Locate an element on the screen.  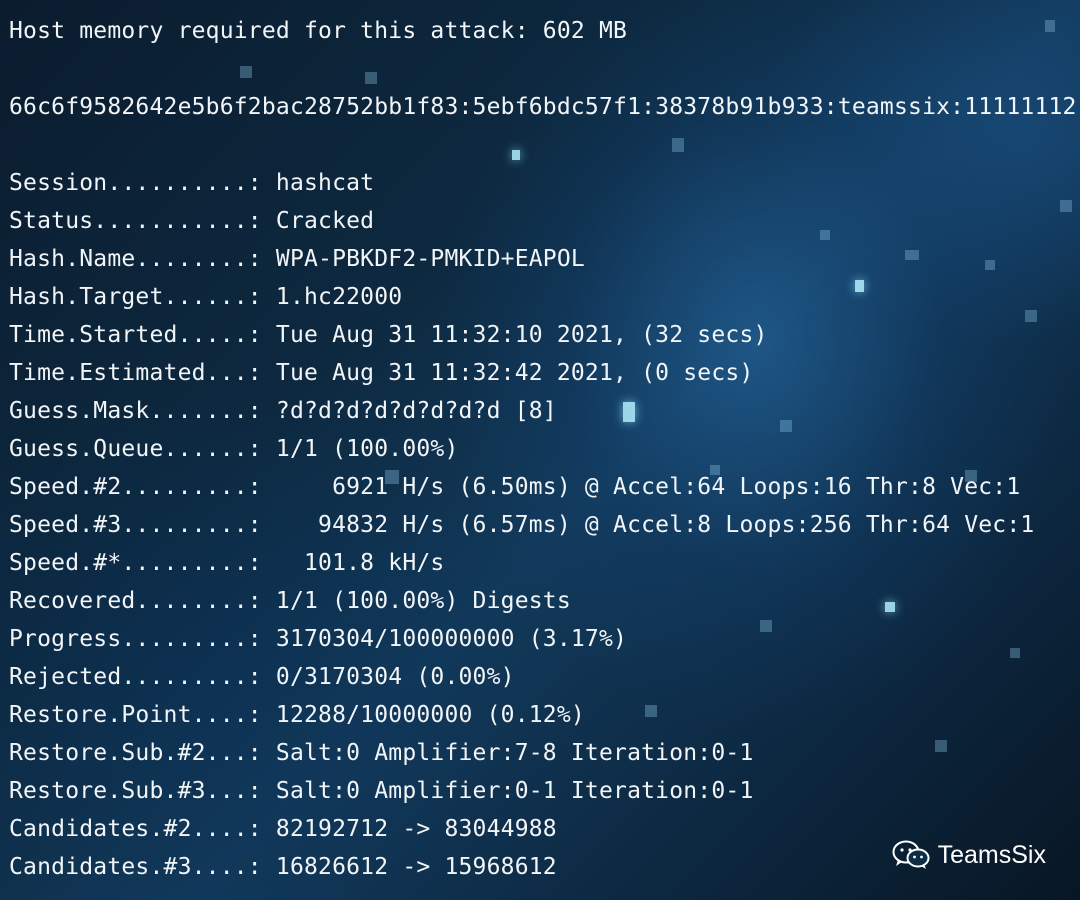
status-line-speed-total: Speed.#*.........: 101.8 kH/s is located at coordinates (227, 563).